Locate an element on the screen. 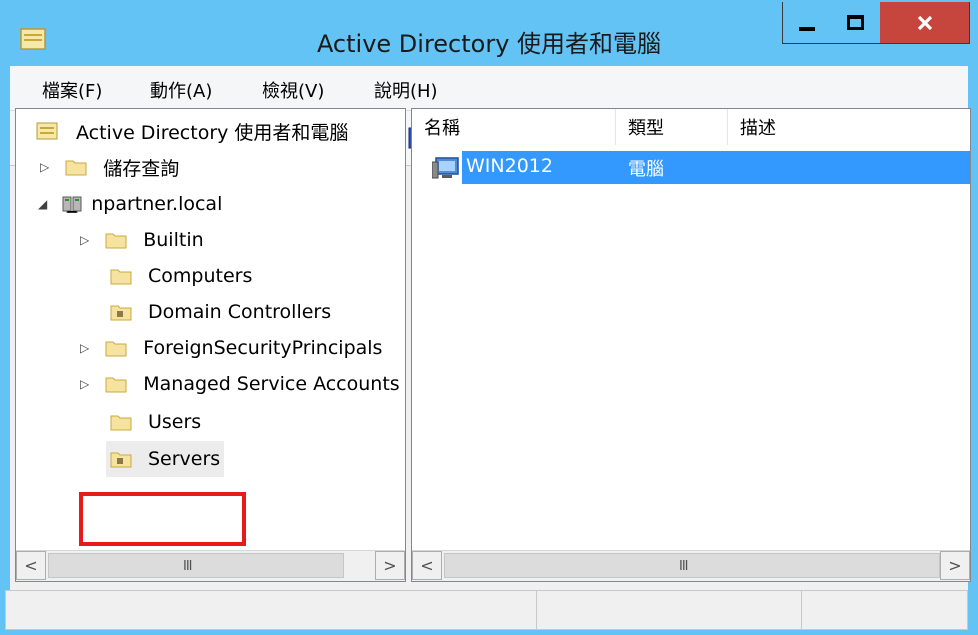 This screenshot has width=978, height=635. minimize-icon is located at coordinates (807, 28).